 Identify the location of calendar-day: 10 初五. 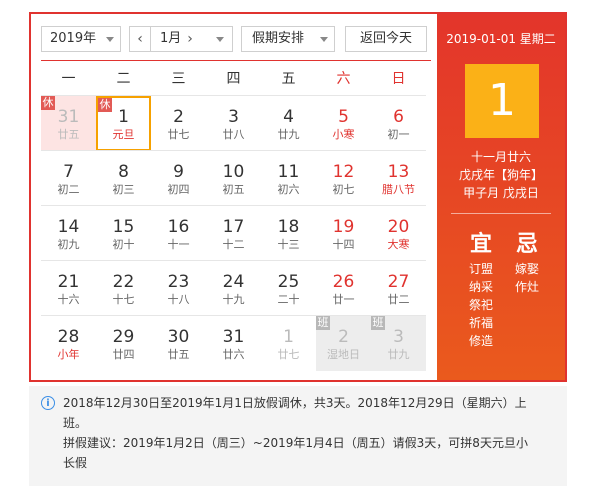
(233, 178).